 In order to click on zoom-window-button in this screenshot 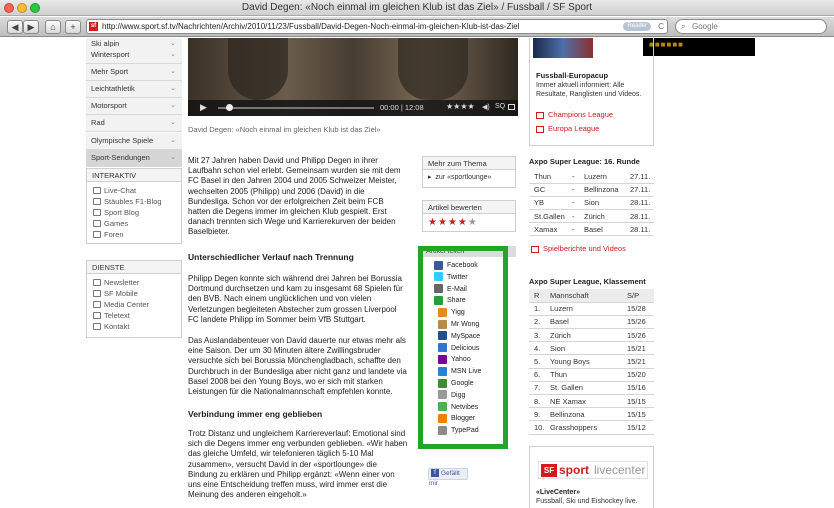, I will do `click(35, 8)`.